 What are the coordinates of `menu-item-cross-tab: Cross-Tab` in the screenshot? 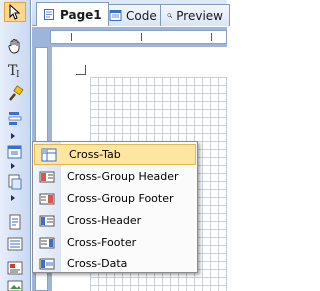 It's located at (115, 154).